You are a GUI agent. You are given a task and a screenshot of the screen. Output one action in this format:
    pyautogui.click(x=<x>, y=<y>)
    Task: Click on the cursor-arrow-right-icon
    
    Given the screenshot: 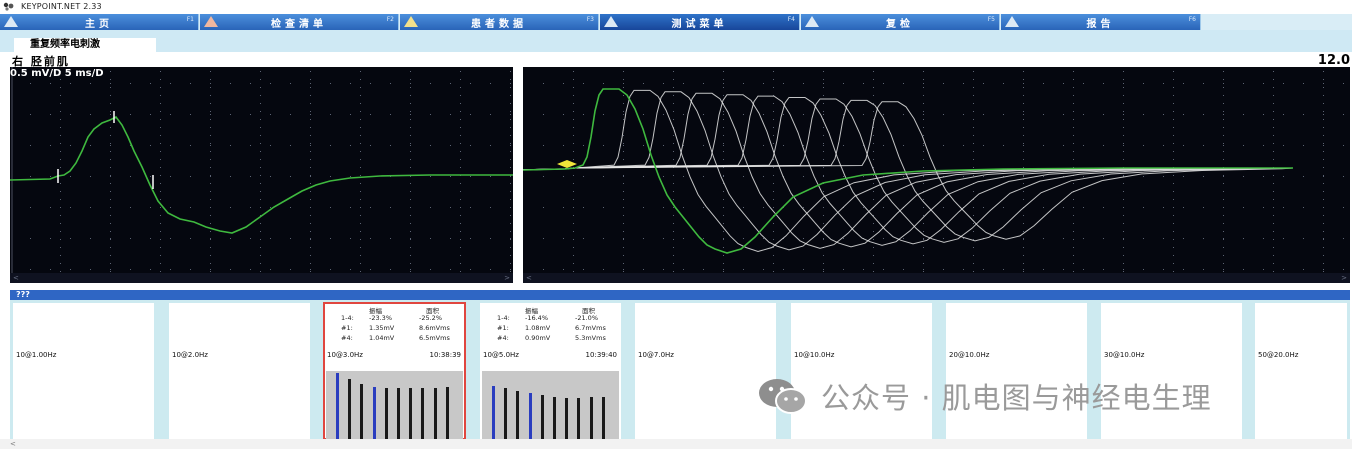 What is the action you would take?
    pyautogui.click(x=572, y=164)
    